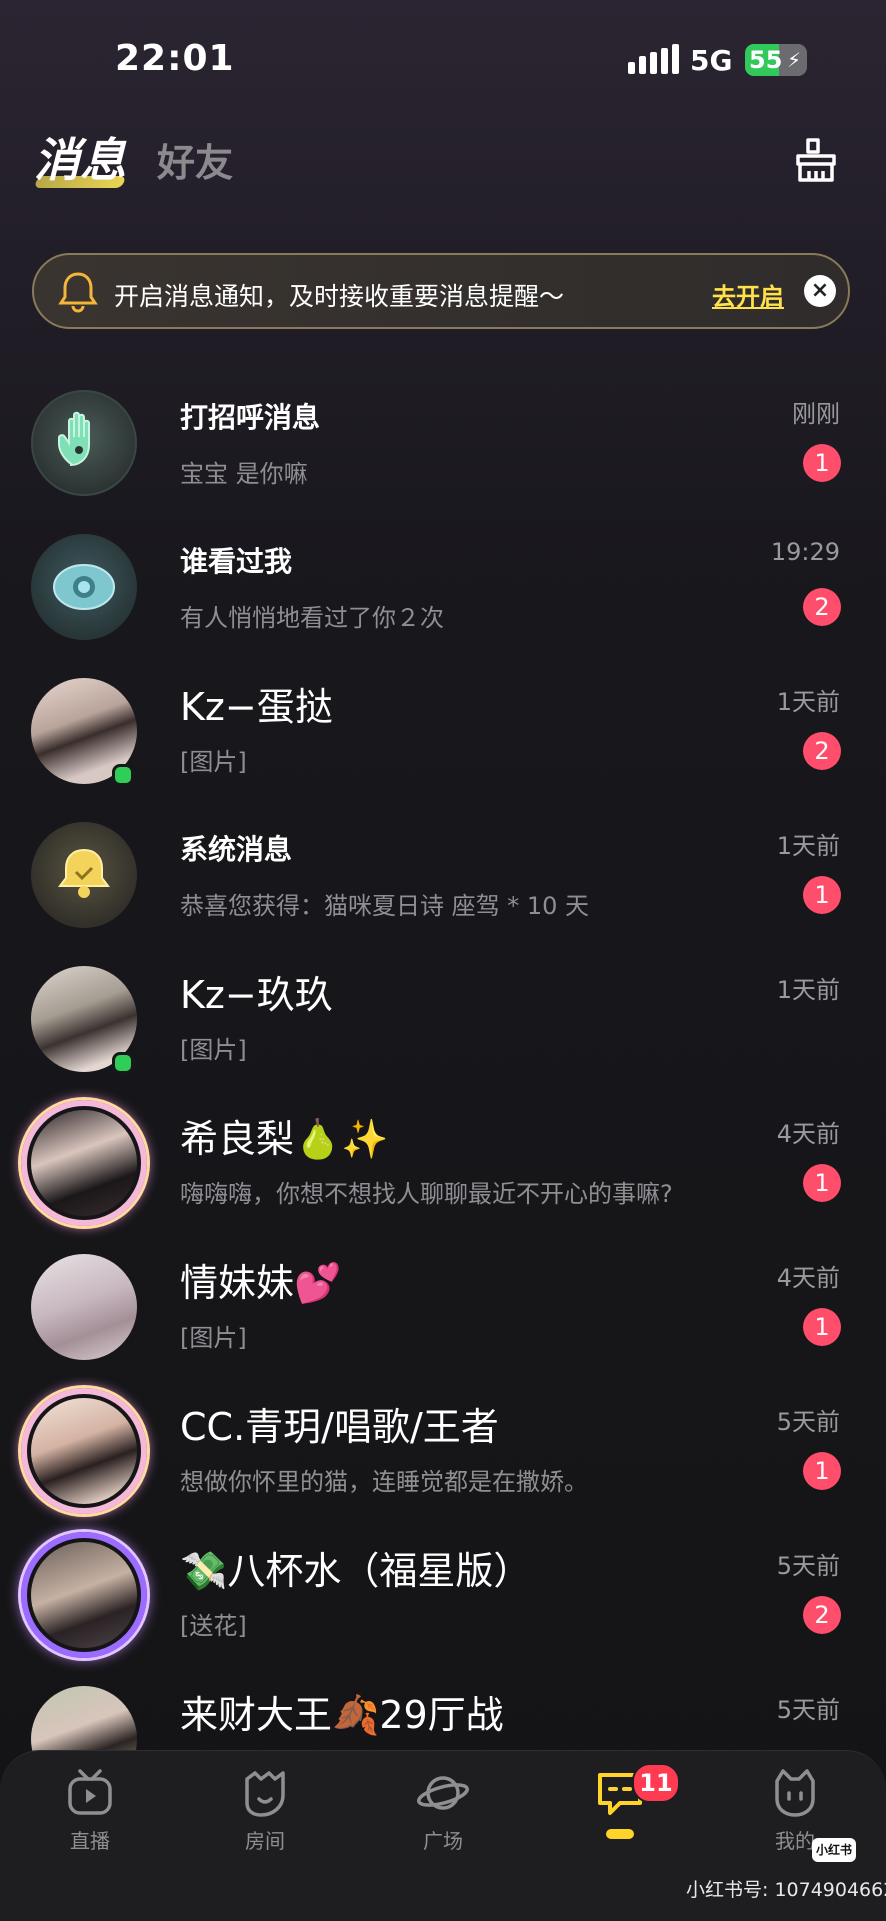 Image resolution: width=886 pixels, height=1921 pixels. What do you see at coordinates (793, 60) in the screenshot?
I see `charging-icon: ⚡` at bounding box center [793, 60].